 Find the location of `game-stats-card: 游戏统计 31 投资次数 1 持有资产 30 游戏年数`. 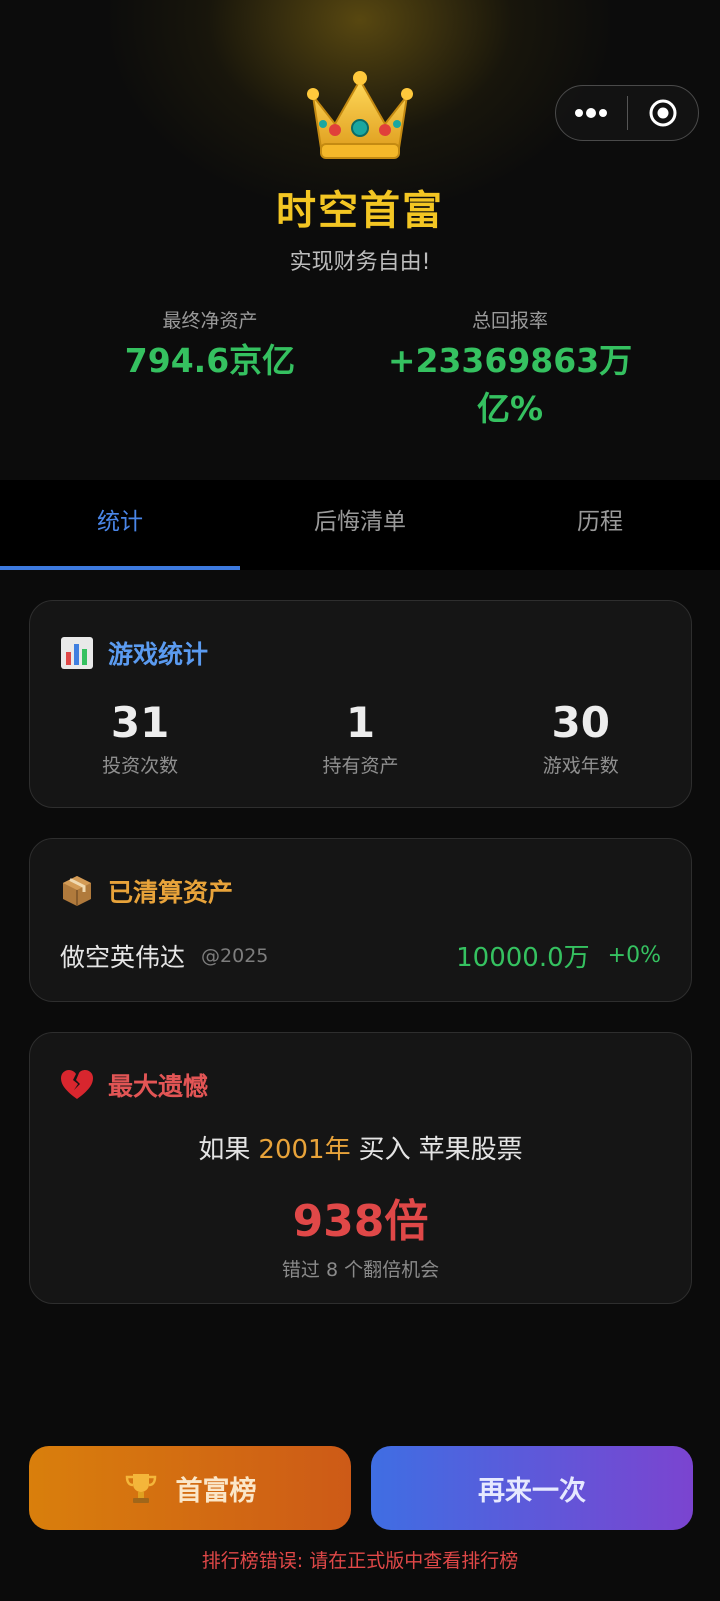

game-stats-card: 游戏统计 31 投资次数 1 持有资产 30 游戏年数 is located at coordinates (360, 704).